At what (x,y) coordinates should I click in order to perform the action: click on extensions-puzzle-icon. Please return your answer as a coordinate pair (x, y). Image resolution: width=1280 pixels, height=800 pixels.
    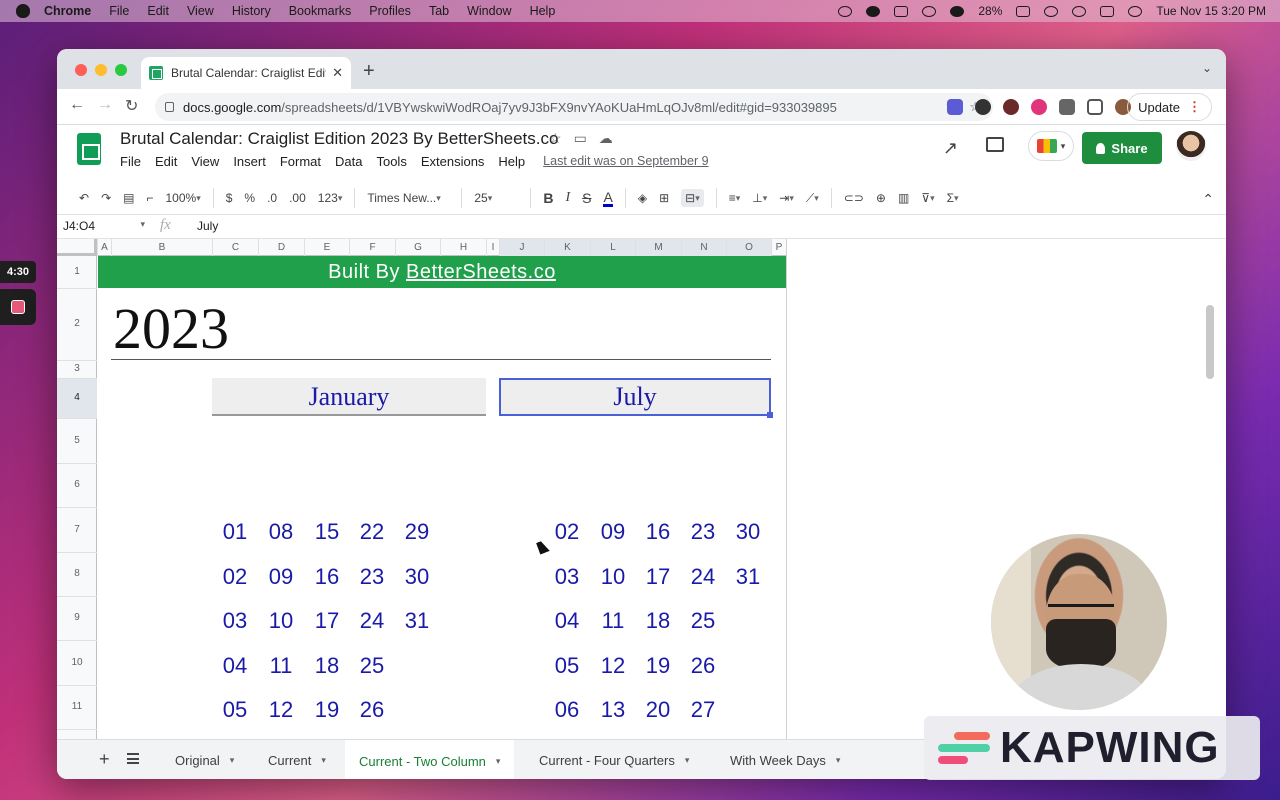
    Looking at the image, I should click on (1067, 107).